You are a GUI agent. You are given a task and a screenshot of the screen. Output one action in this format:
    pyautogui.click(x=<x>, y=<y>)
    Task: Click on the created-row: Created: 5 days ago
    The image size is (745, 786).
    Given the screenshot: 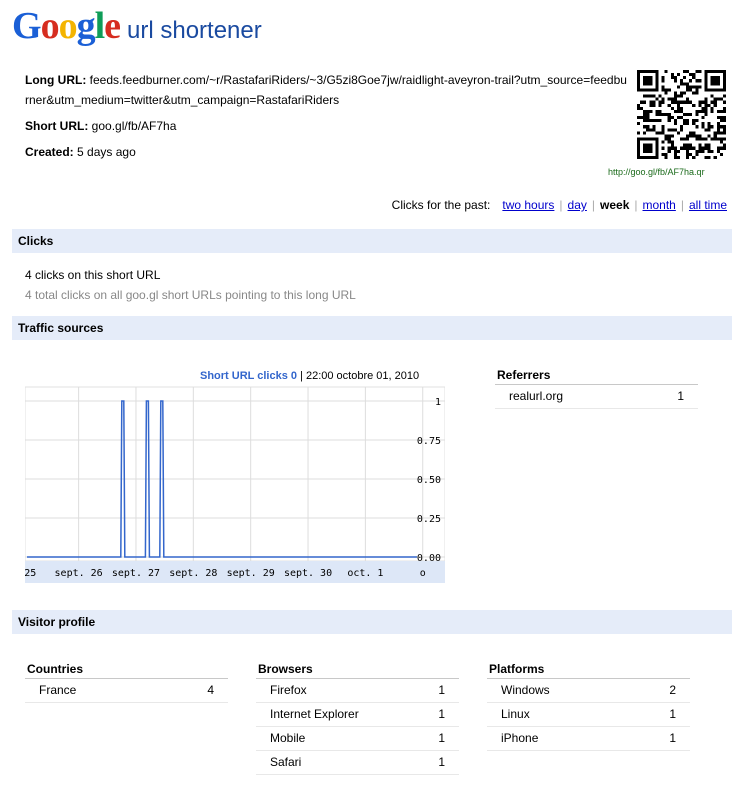 What is the action you would take?
    pyautogui.click(x=327, y=152)
    